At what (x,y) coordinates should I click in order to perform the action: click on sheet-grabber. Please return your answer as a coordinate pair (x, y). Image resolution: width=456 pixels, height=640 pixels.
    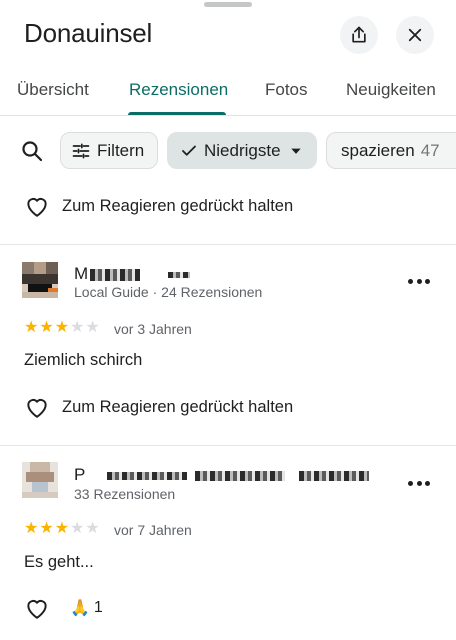
    Looking at the image, I should click on (228, 4).